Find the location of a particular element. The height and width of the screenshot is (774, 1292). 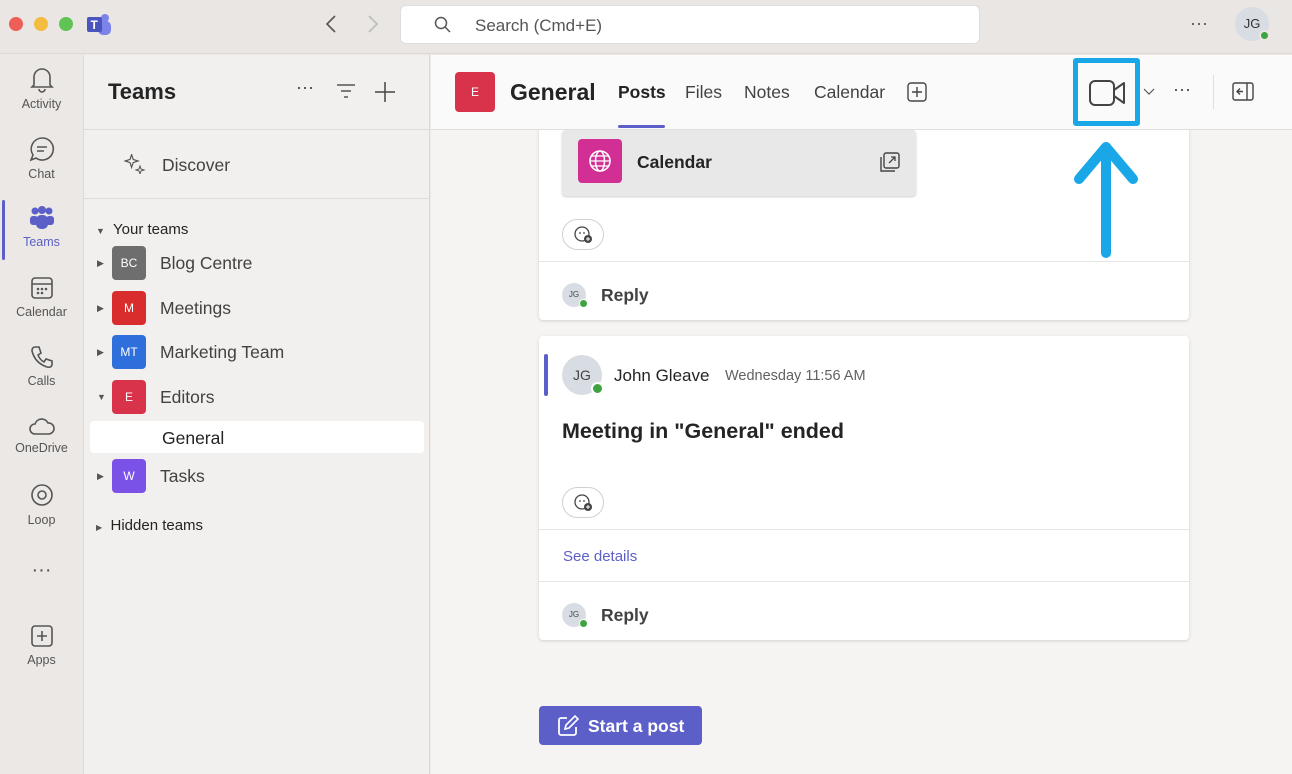

team-name: Blog Centre is located at coordinates (206, 263).